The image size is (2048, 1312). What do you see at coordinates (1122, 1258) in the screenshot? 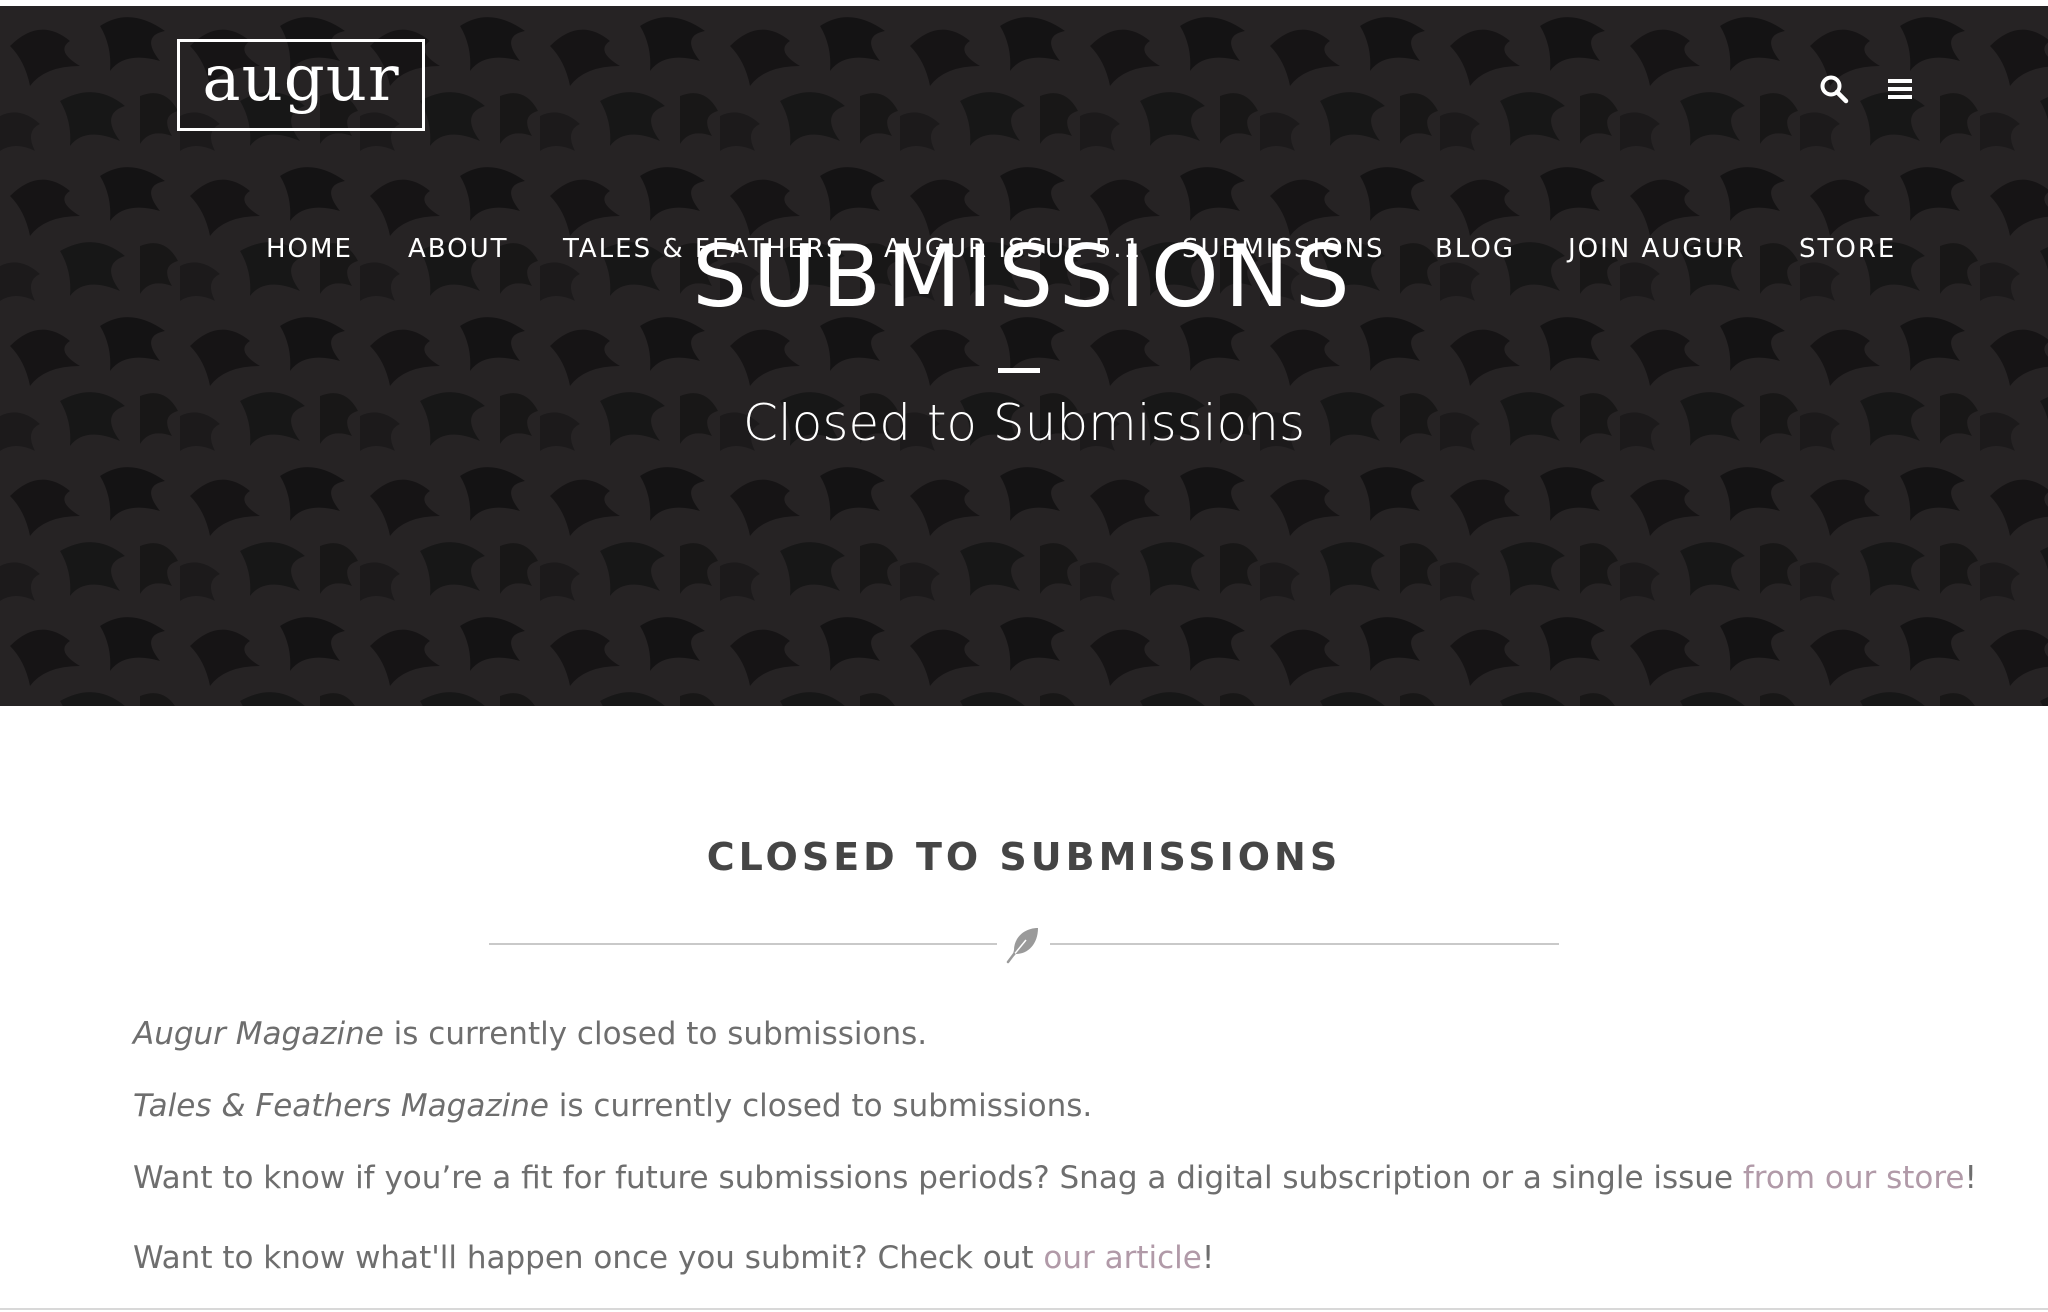
I see `article-link: our article` at bounding box center [1122, 1258].